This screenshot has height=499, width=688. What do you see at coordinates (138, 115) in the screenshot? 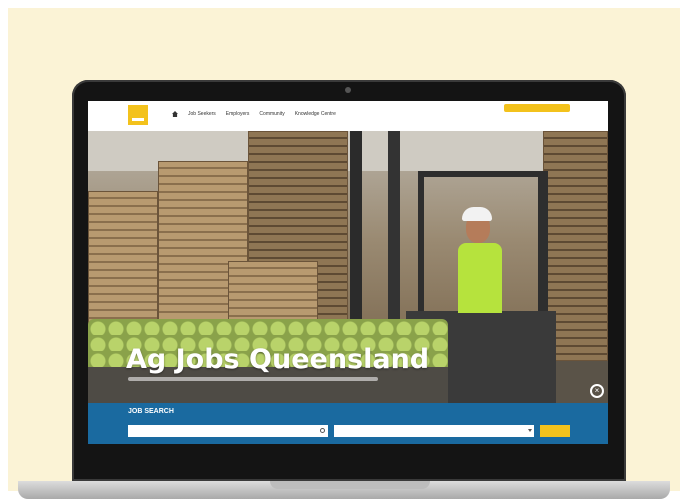
I see `site-logo` at bounding box center [138, 115].